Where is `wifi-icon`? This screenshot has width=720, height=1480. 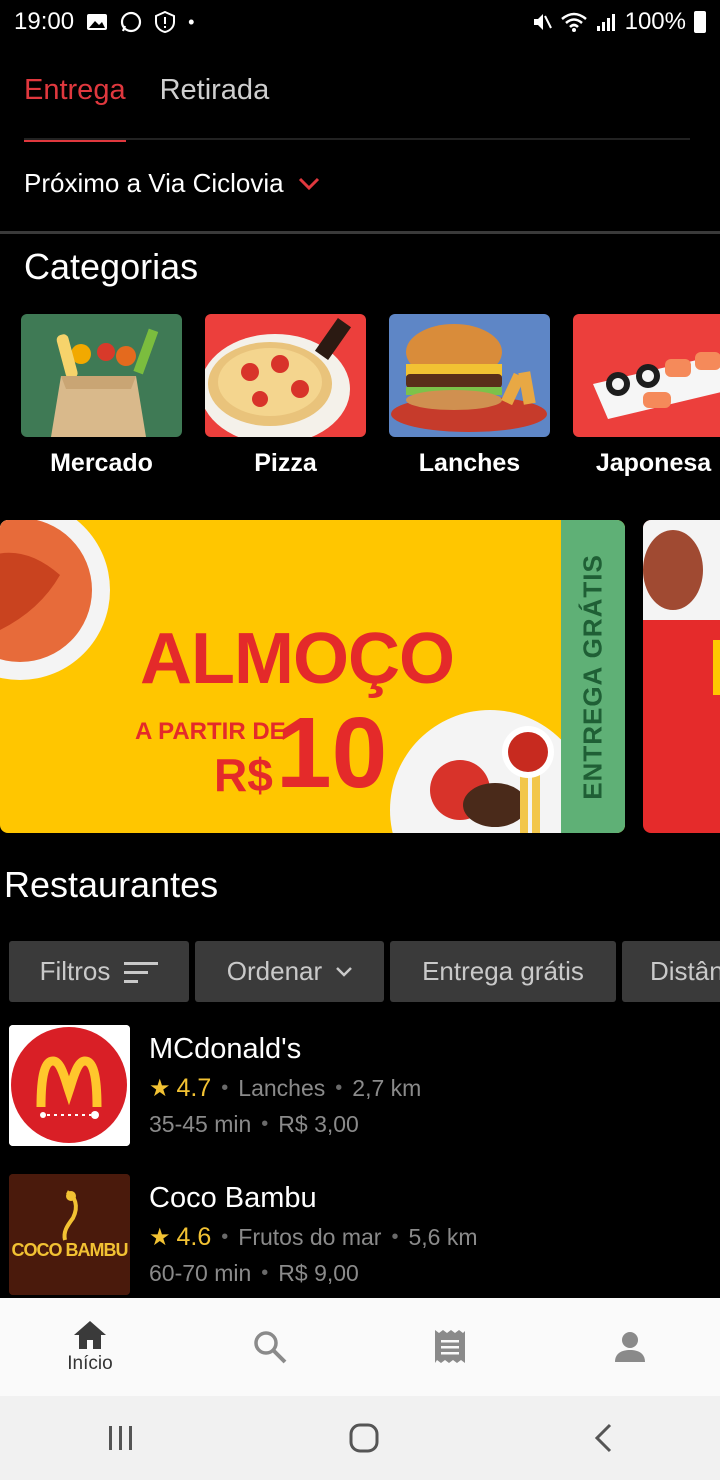 wifi-icon is located at coordinates (573, 22).